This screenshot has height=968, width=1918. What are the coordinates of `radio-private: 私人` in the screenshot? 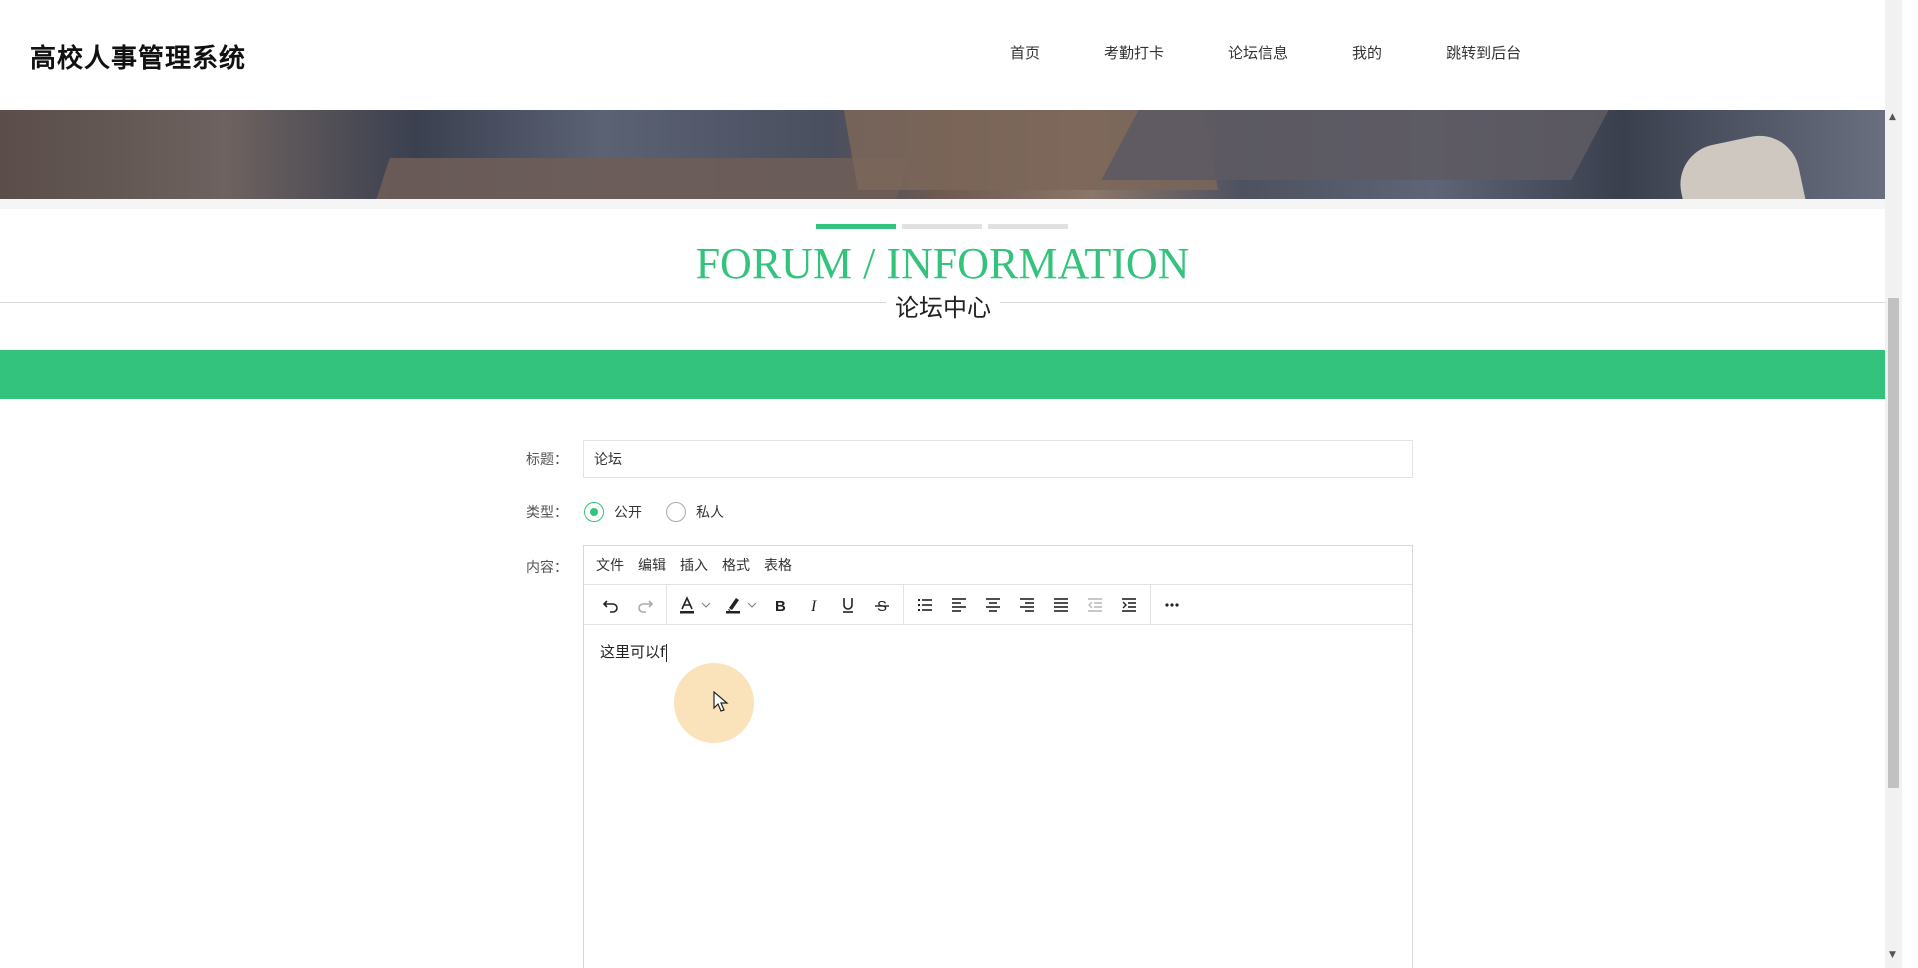 It's located at (695, 512).